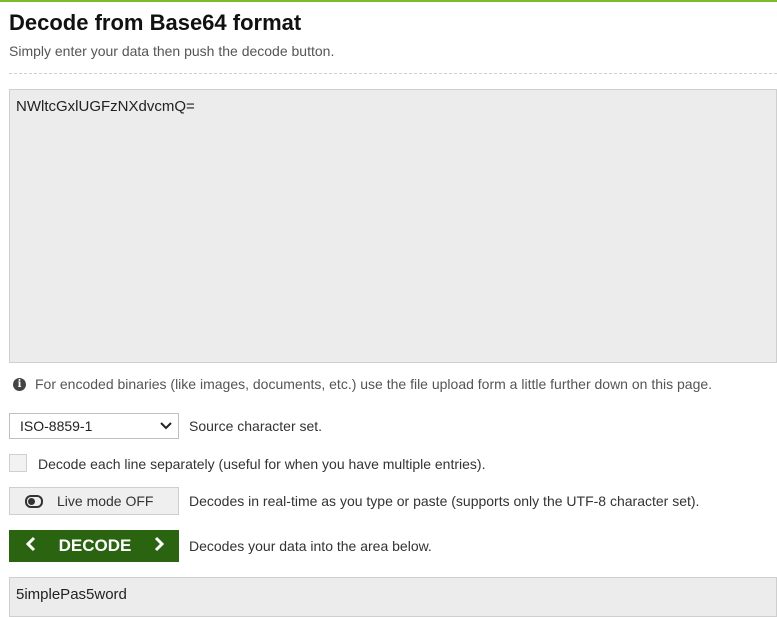 This screenshot has width=777, height=617. Describe the element at coordinates (393, 597) in the screenshot. I see `decoded-output: 5implePas5word` at that location.